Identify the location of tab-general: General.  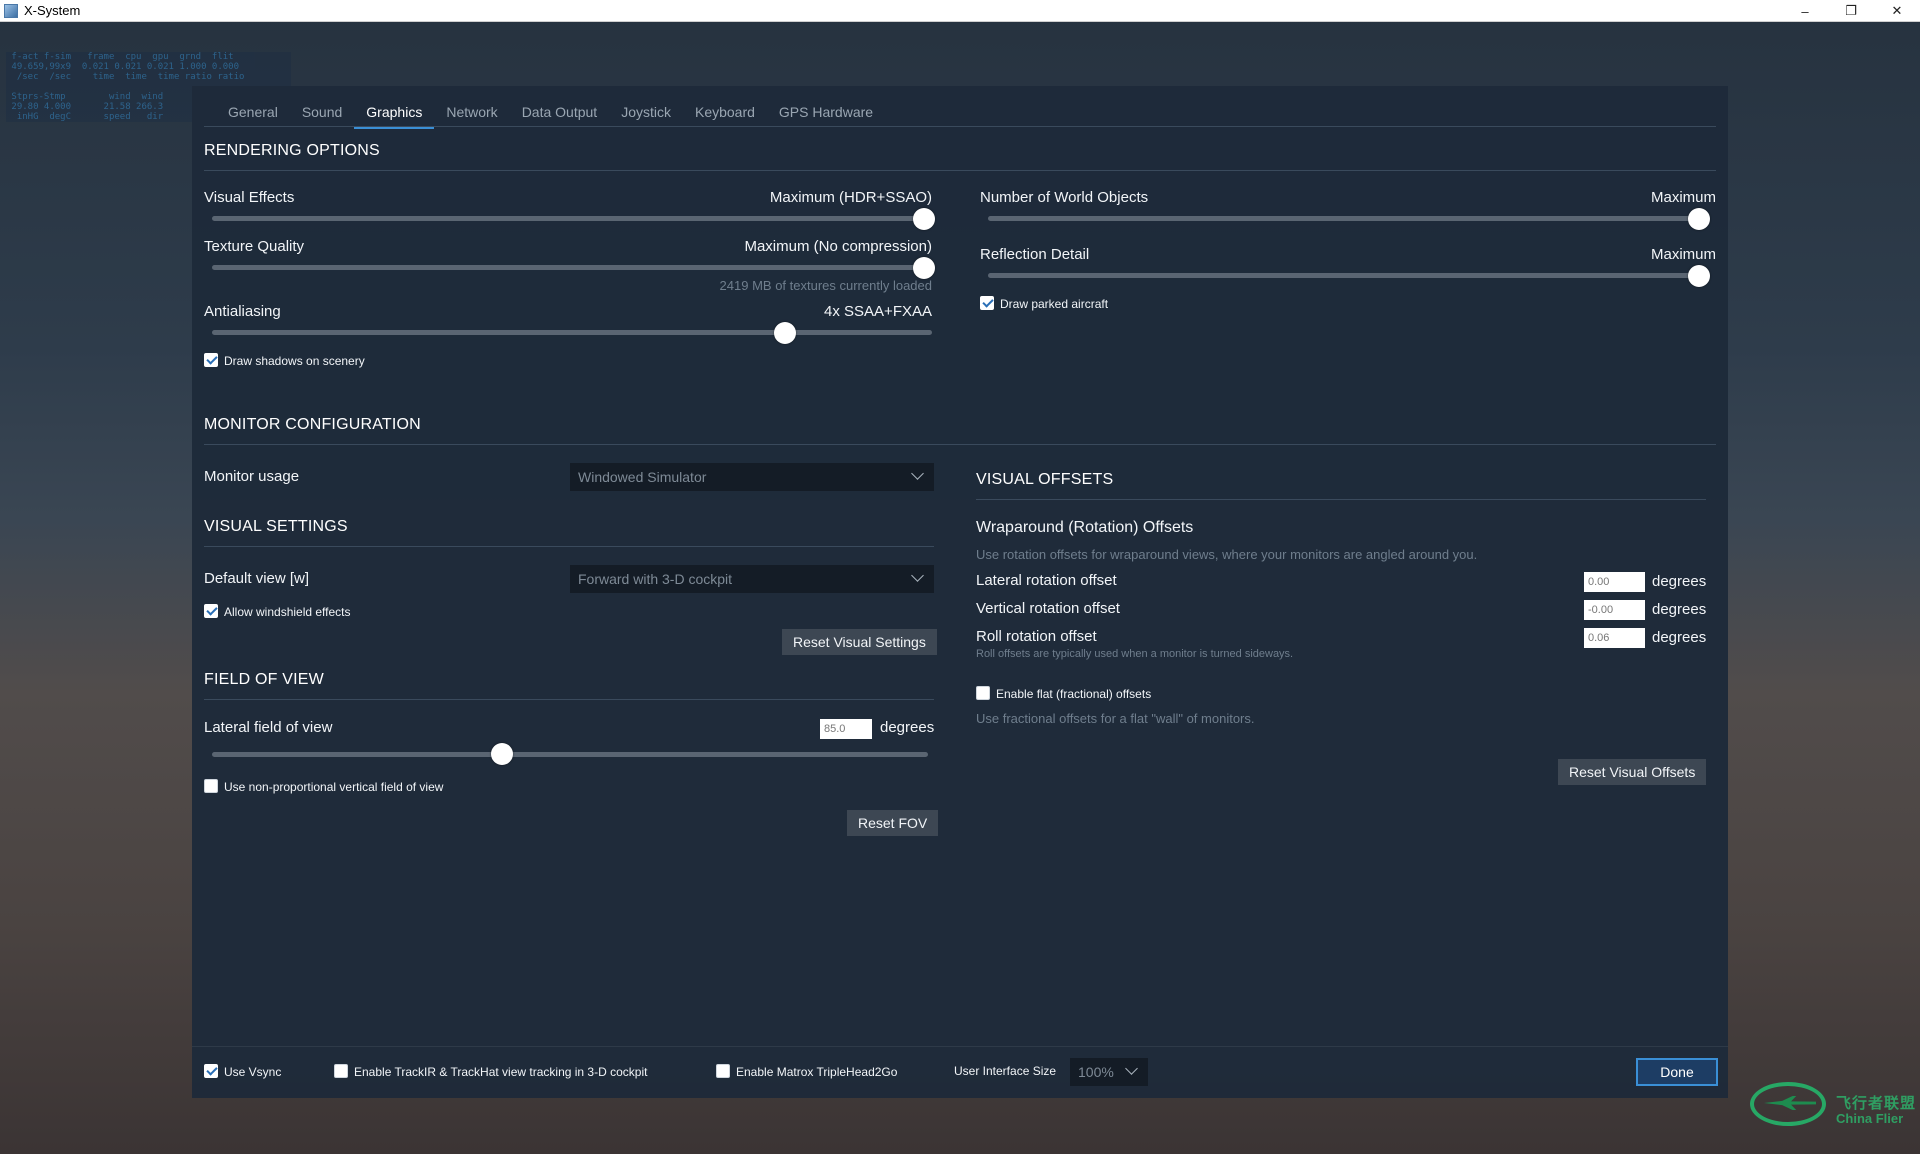
(253, 113).